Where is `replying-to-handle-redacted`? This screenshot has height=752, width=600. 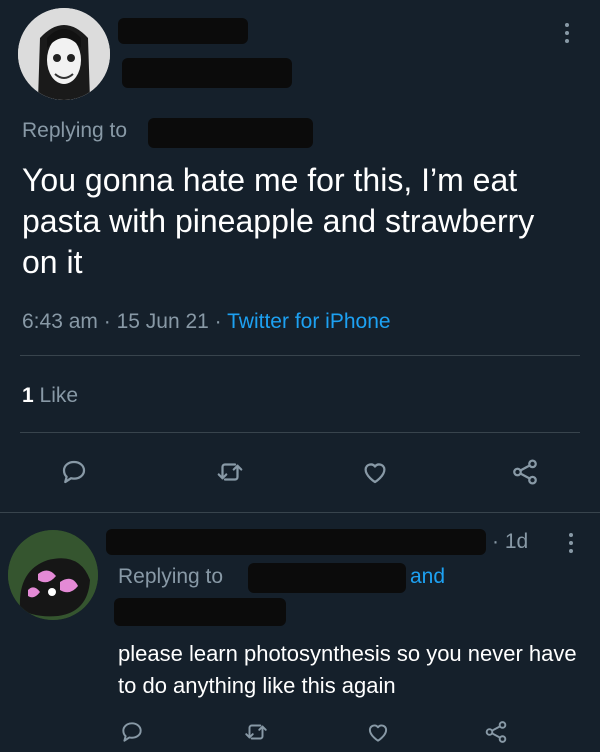
replying-to-handle-redacted is located at coordinates (230, 133).